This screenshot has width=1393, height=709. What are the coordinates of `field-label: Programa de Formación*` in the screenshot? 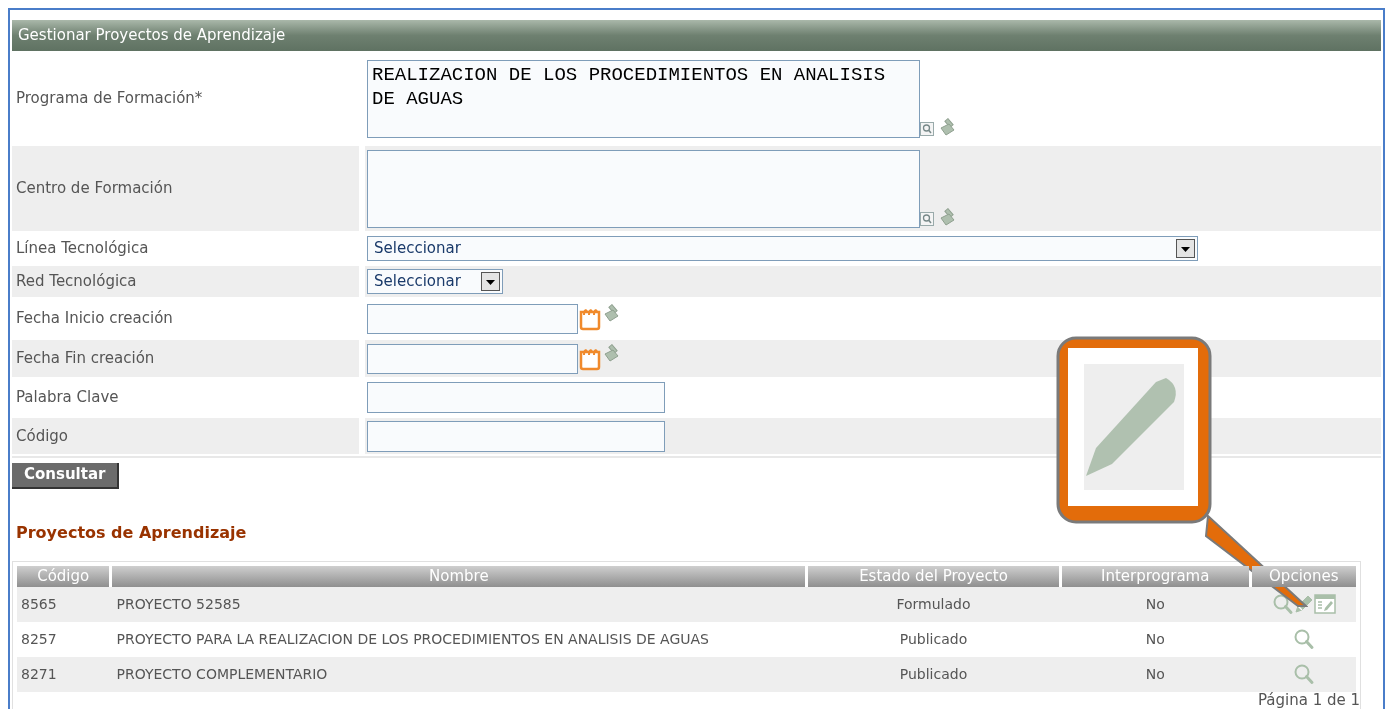 It's located at (109, 99).